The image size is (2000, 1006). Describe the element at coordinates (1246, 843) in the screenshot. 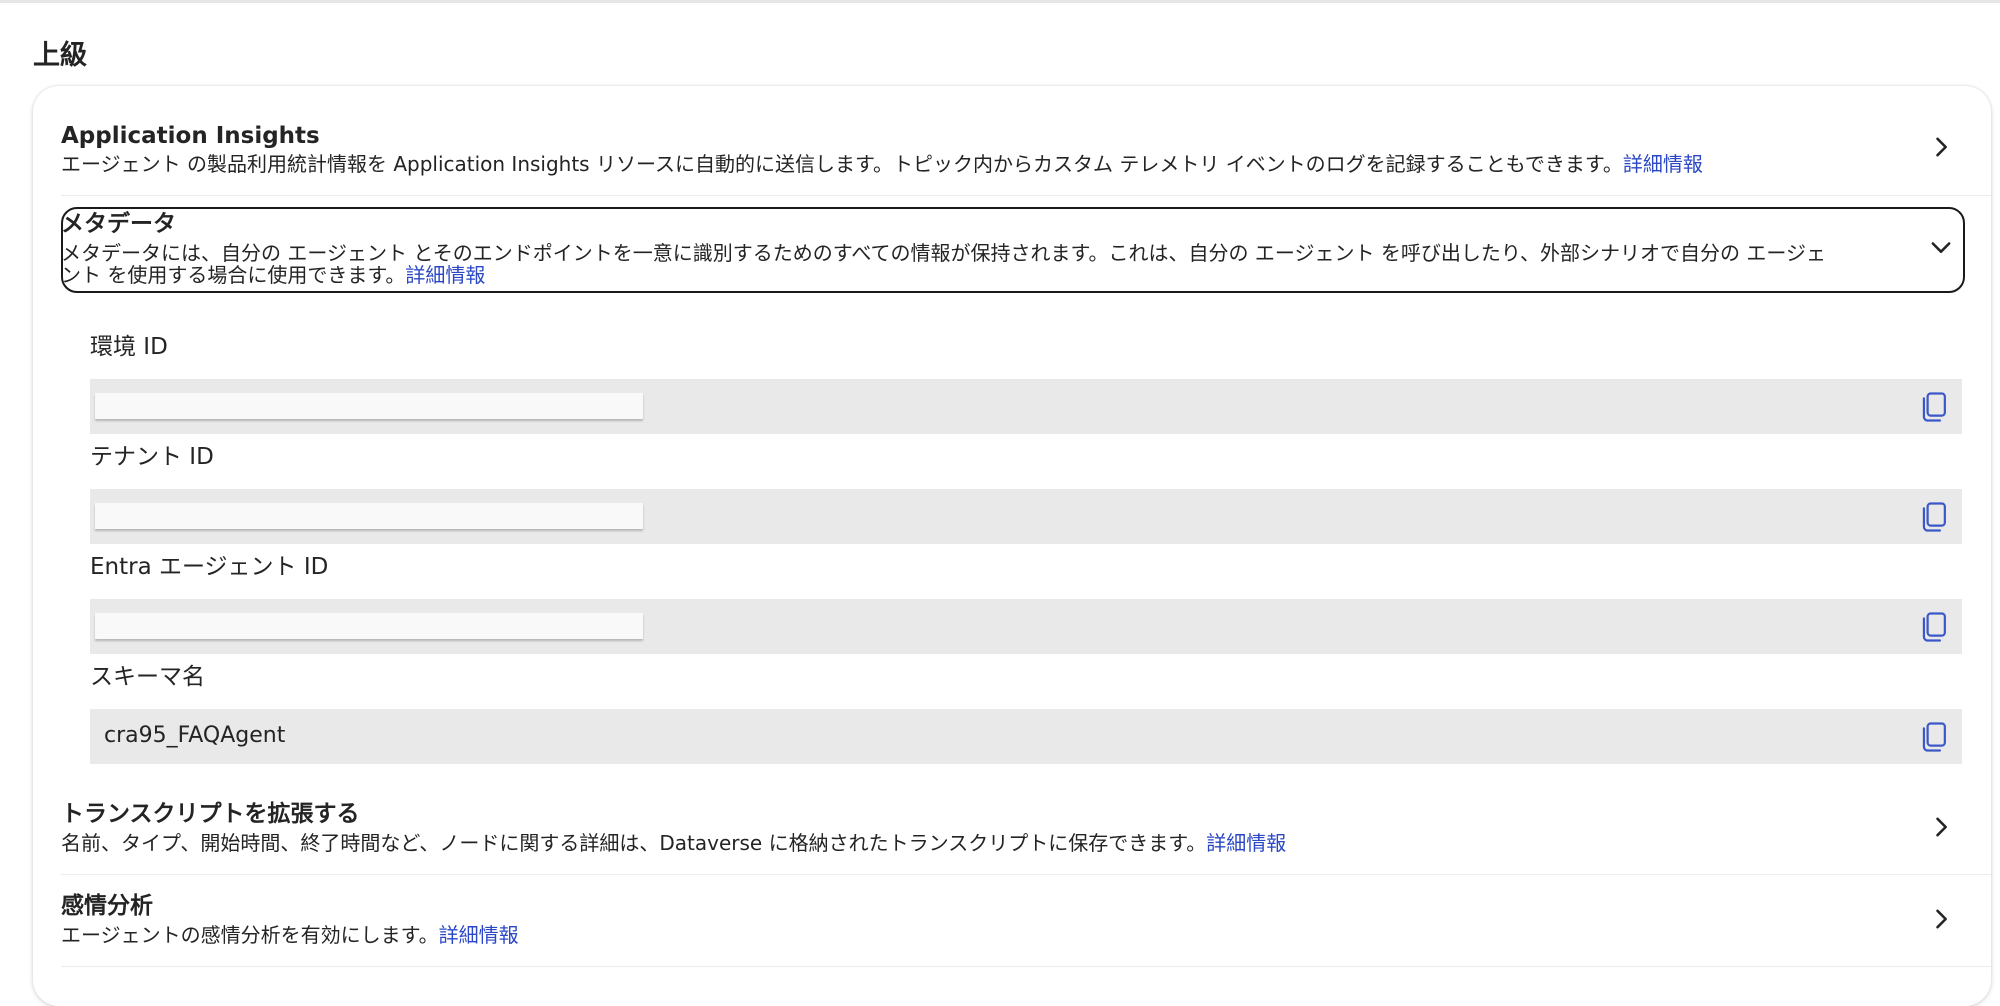

I see `extend-transcript-learn-more-link: 詳細情報` at that location.